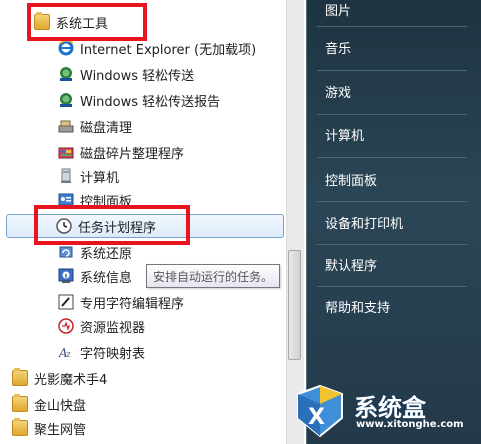 The height and width of the screenshot is (444, 481). Describe the element at coordinates (410, 424) in the screenshot. I see `watermark-url: www.xitonghe.com` at that location.